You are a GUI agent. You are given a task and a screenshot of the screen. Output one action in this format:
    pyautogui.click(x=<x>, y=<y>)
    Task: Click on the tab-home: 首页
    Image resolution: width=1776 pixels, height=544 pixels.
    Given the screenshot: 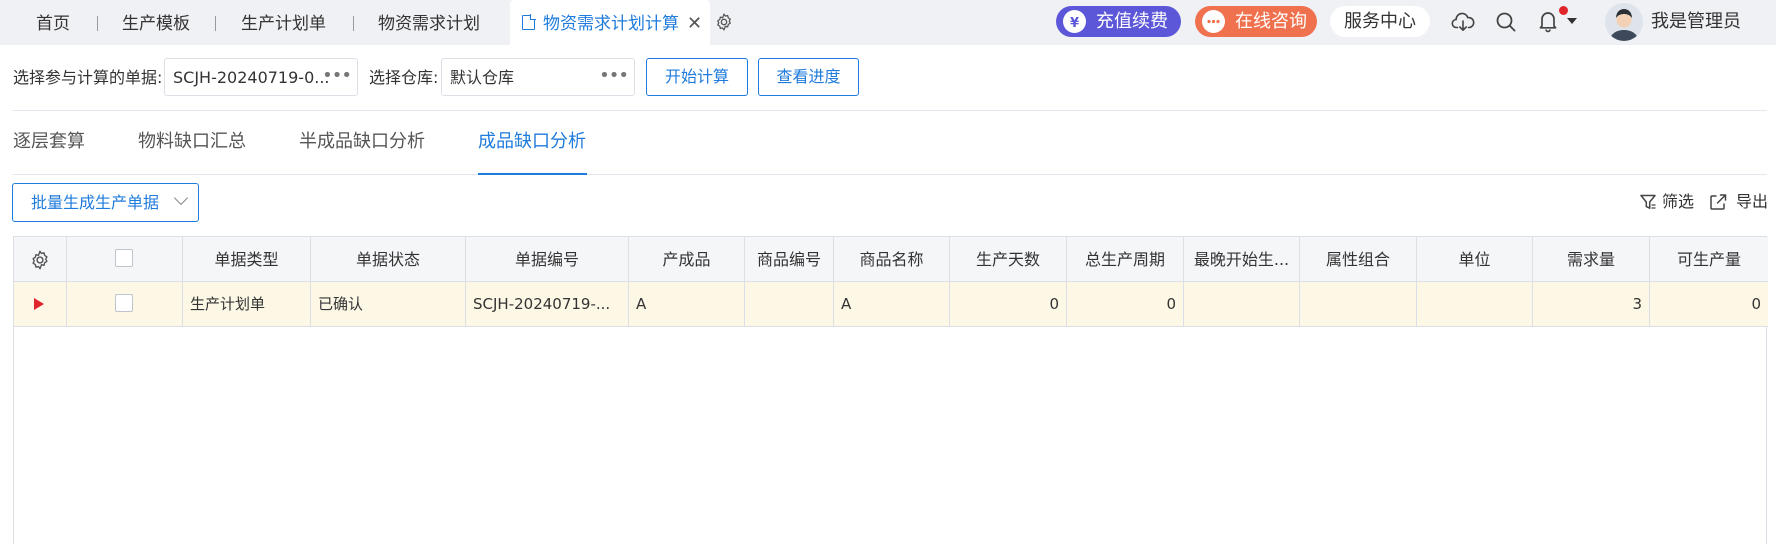 What is the action you would take?
    pyautogui.click(x=53, y=22)
    